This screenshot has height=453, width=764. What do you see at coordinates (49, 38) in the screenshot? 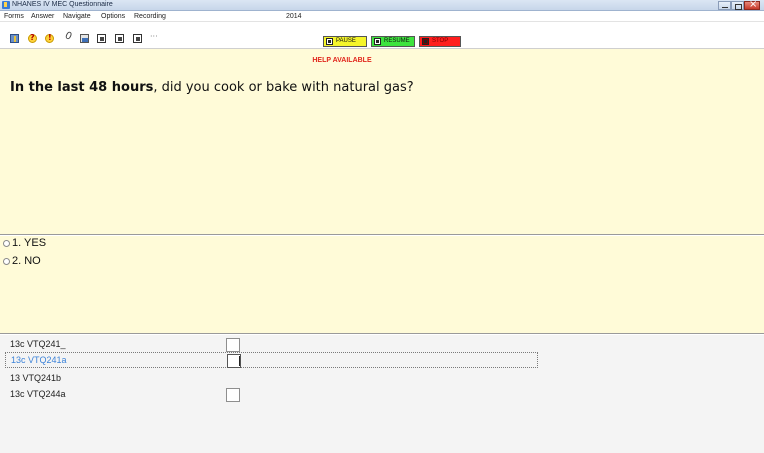
I see `alert-exclamation-icon` at bounding box center [49, 38].